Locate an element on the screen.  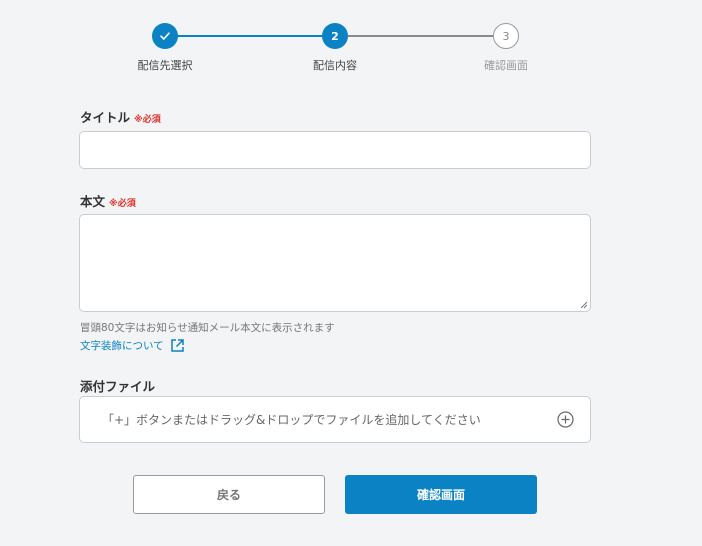
attachment-label-text: 添付ファイル is located at coordinates (118, 386).